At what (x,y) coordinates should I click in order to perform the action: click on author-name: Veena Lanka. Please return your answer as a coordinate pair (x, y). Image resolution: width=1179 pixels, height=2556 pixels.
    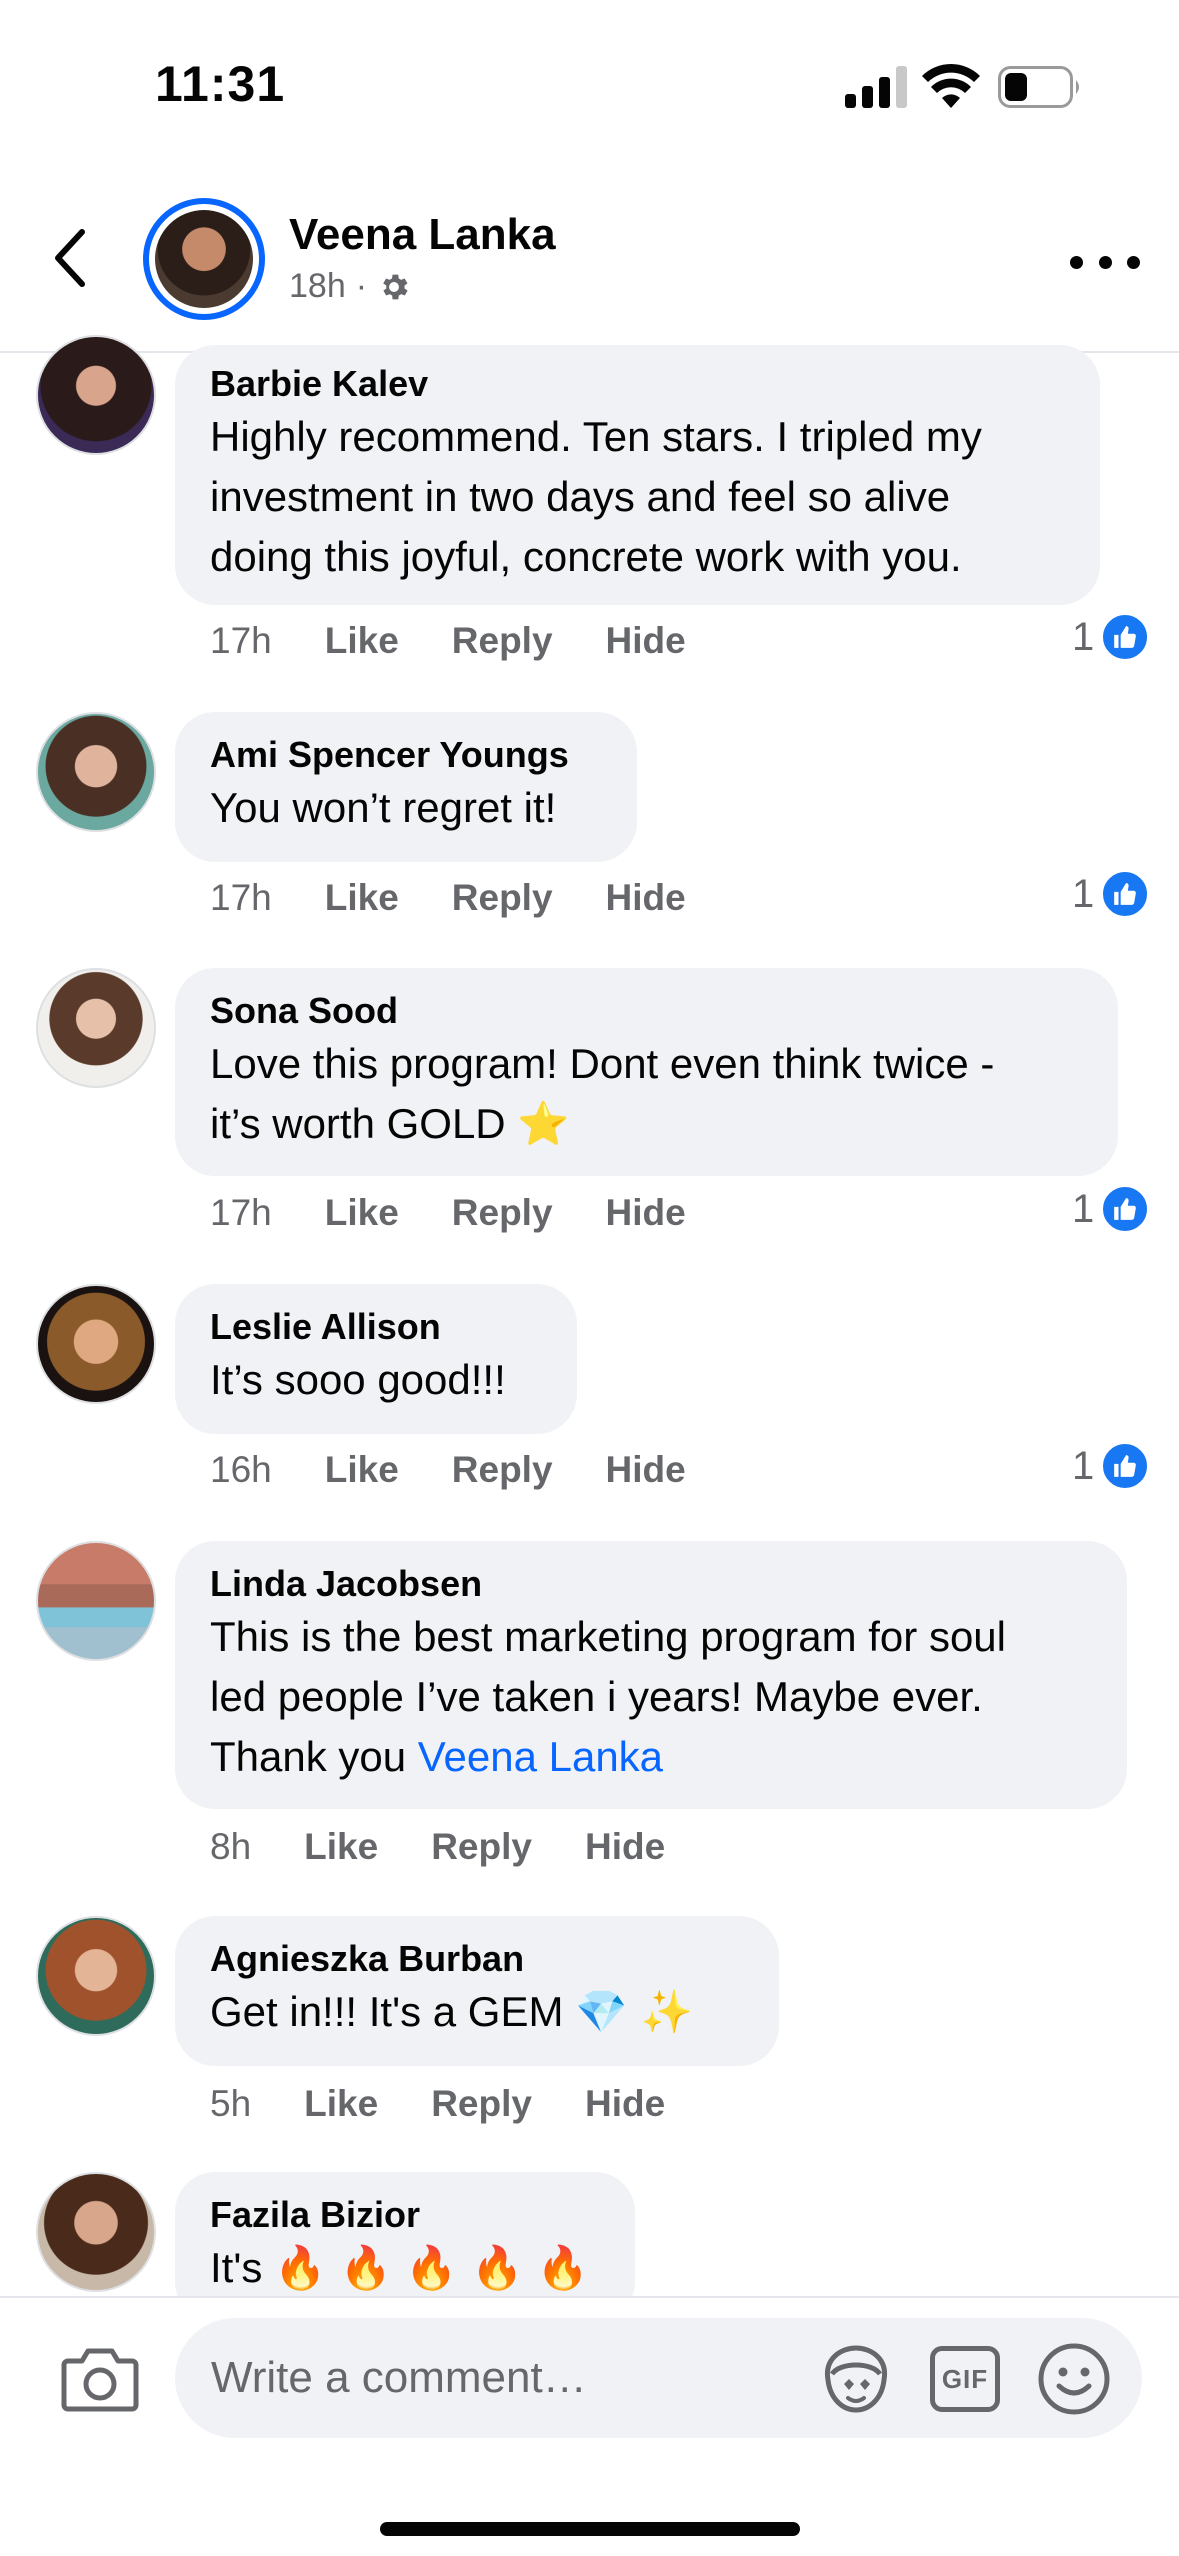
    Looking at the image, I should click on (422, 235).